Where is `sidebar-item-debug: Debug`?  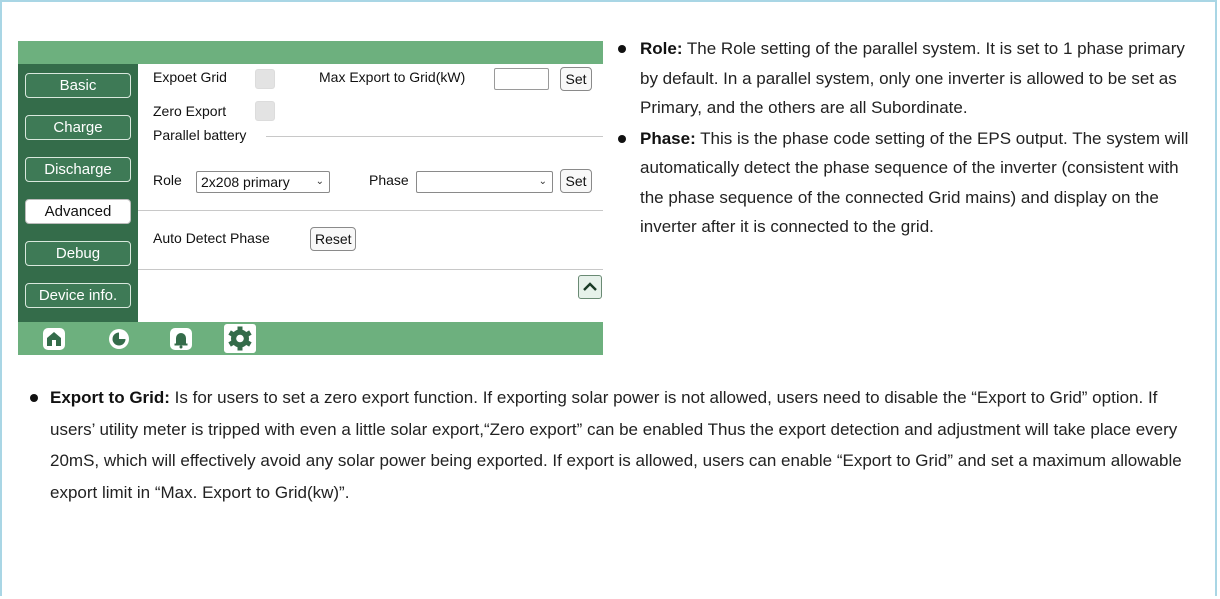
sidebar-item-debug: Debug is located at coordinates (78, 253).